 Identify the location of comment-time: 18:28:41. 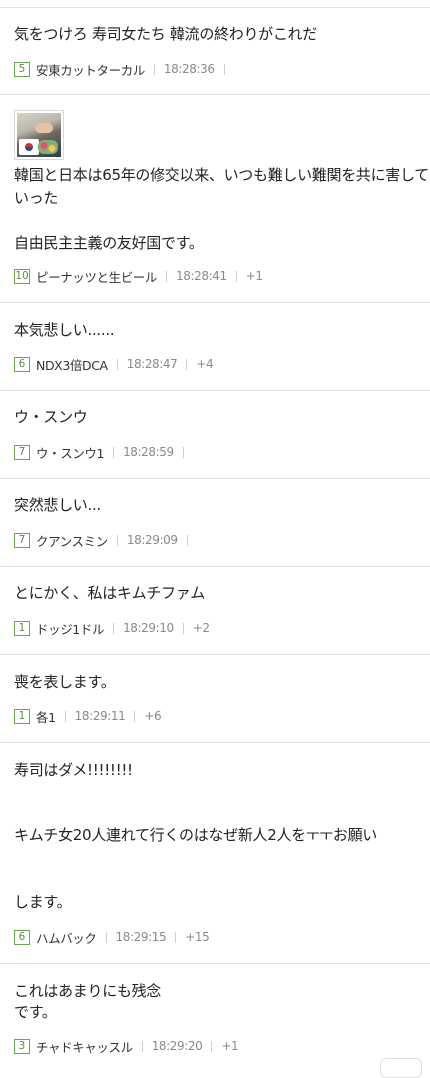
(201, 276).